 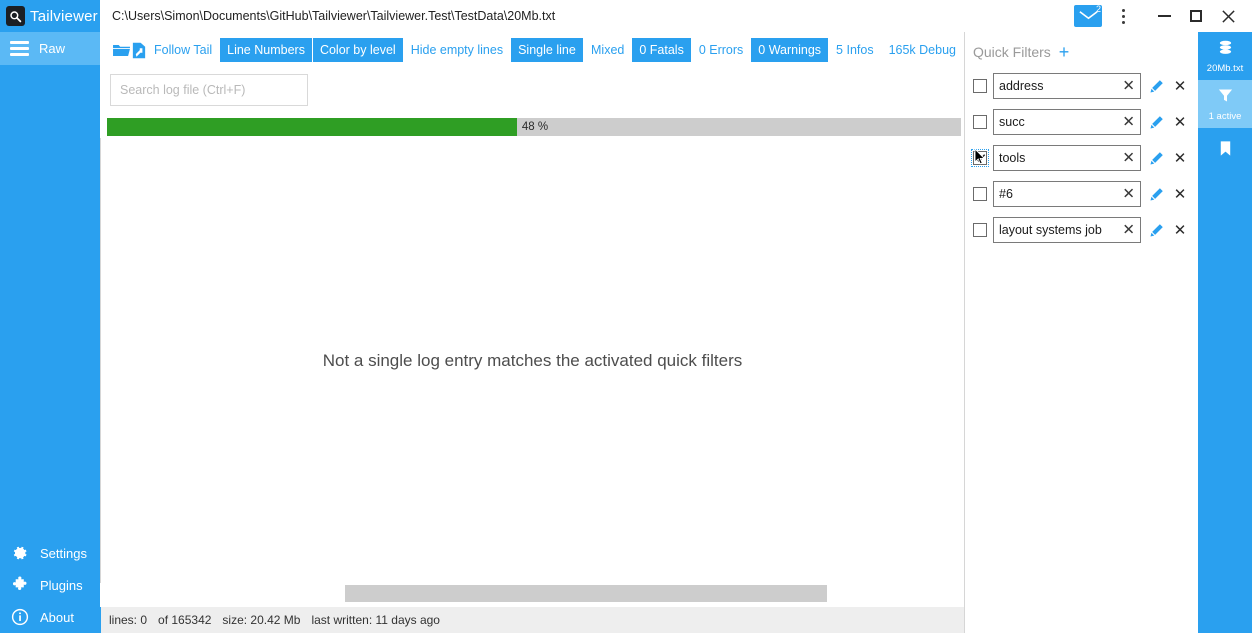 I want to click on sidebar-bottom-group: Settings Plugins About, so click(x=50, y=585).